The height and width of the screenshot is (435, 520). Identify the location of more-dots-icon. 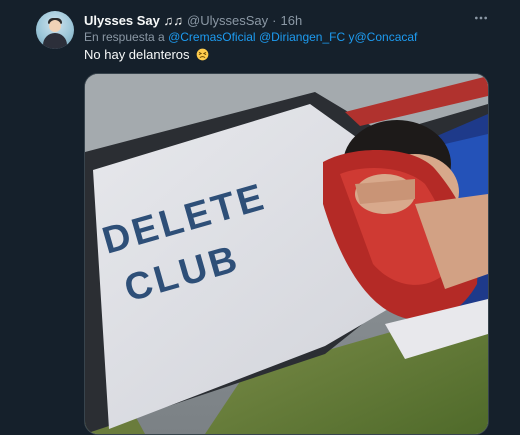
(481, 18).